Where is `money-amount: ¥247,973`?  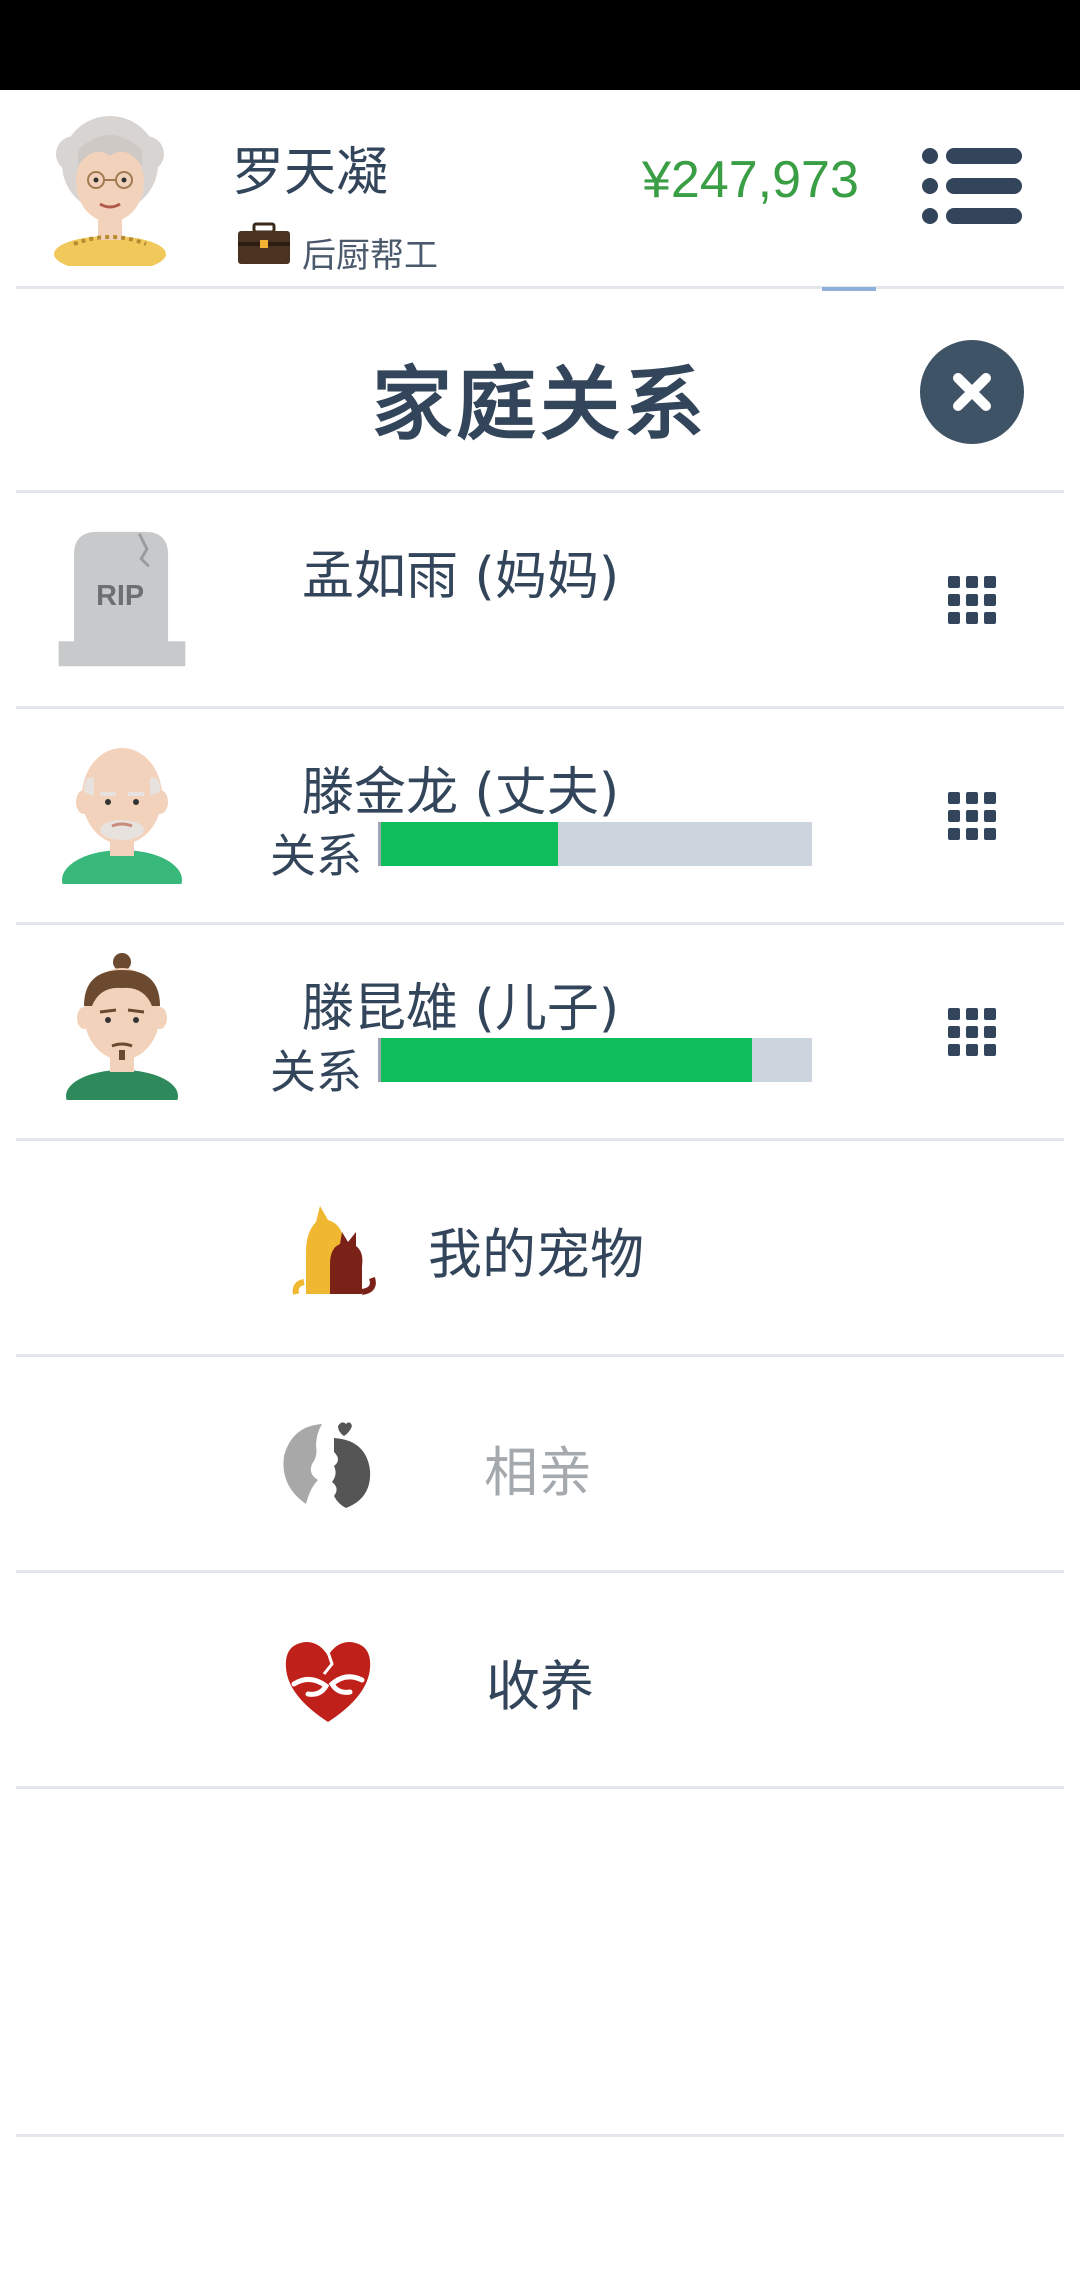
money-amount: ¥247,973 is located at coordinates (750, 180).